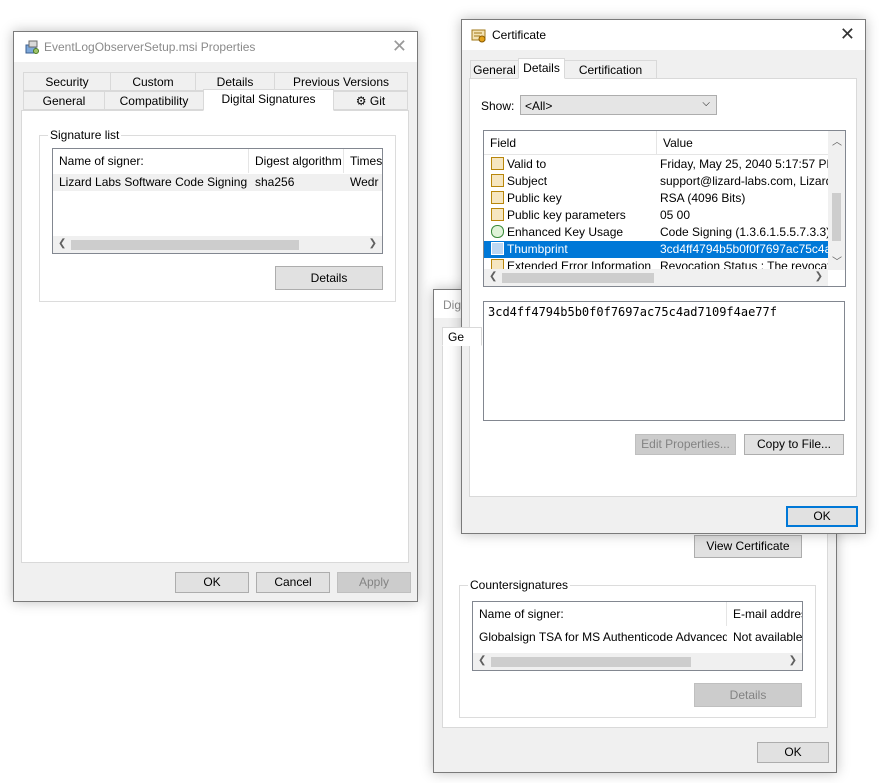  What do you see at coordinates (377, 101) in the screenshot?
I see `tab-git-label: Git` at bounding box center [377, 101].